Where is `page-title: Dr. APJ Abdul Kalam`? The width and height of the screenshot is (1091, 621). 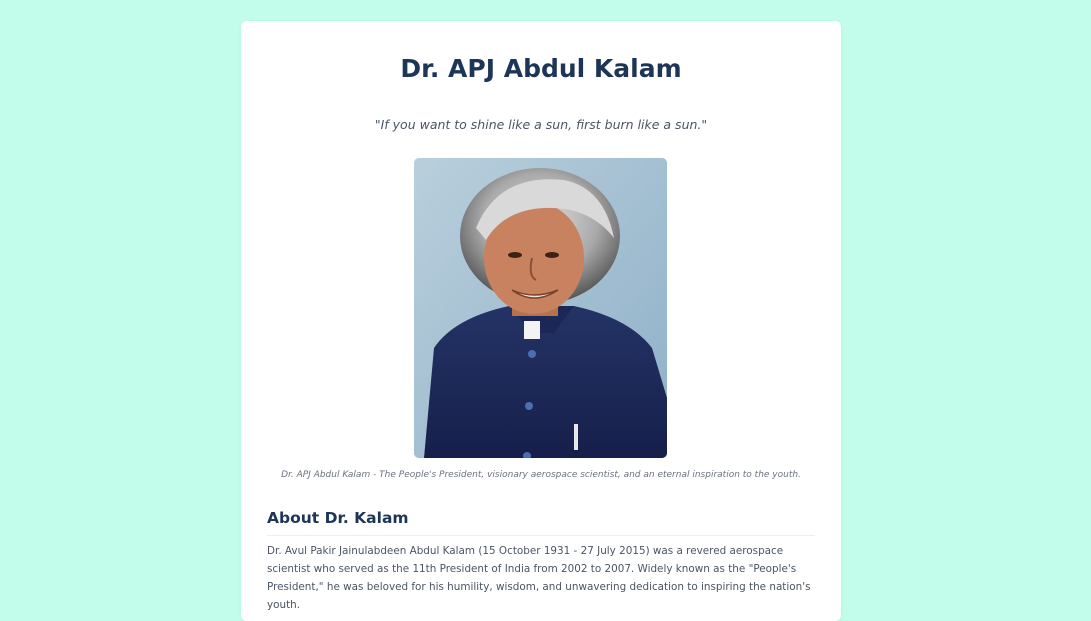
page-title: Dr. APJ Abdul Kalam is located at coordinates (541, 68).